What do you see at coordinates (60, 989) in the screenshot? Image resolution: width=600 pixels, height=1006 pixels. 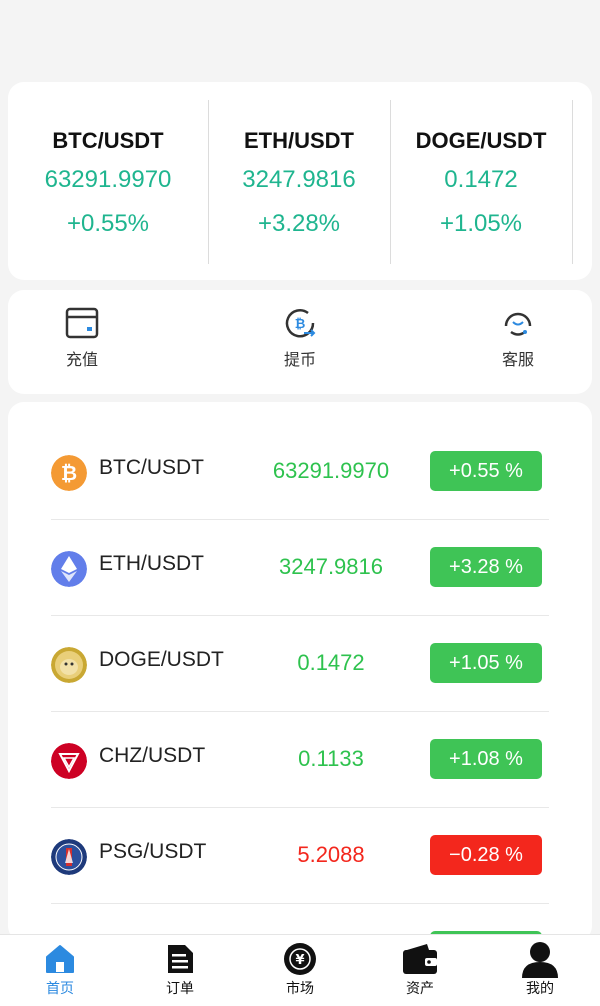 I see `tab-home-label: 首页` at bounding box center [60, 989].